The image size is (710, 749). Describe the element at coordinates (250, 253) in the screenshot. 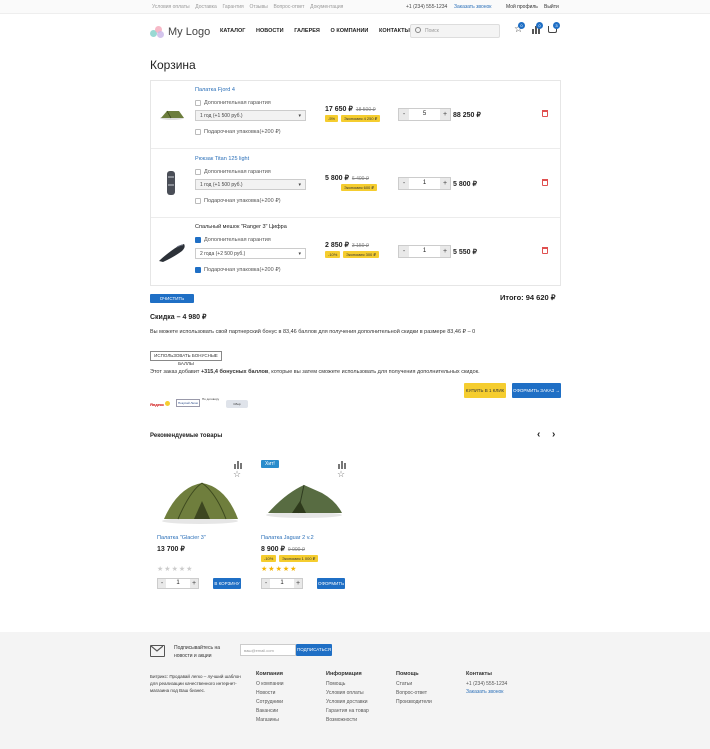

I see `warranty-select: 2 года (+2 500 руб.) ▾` at that location.